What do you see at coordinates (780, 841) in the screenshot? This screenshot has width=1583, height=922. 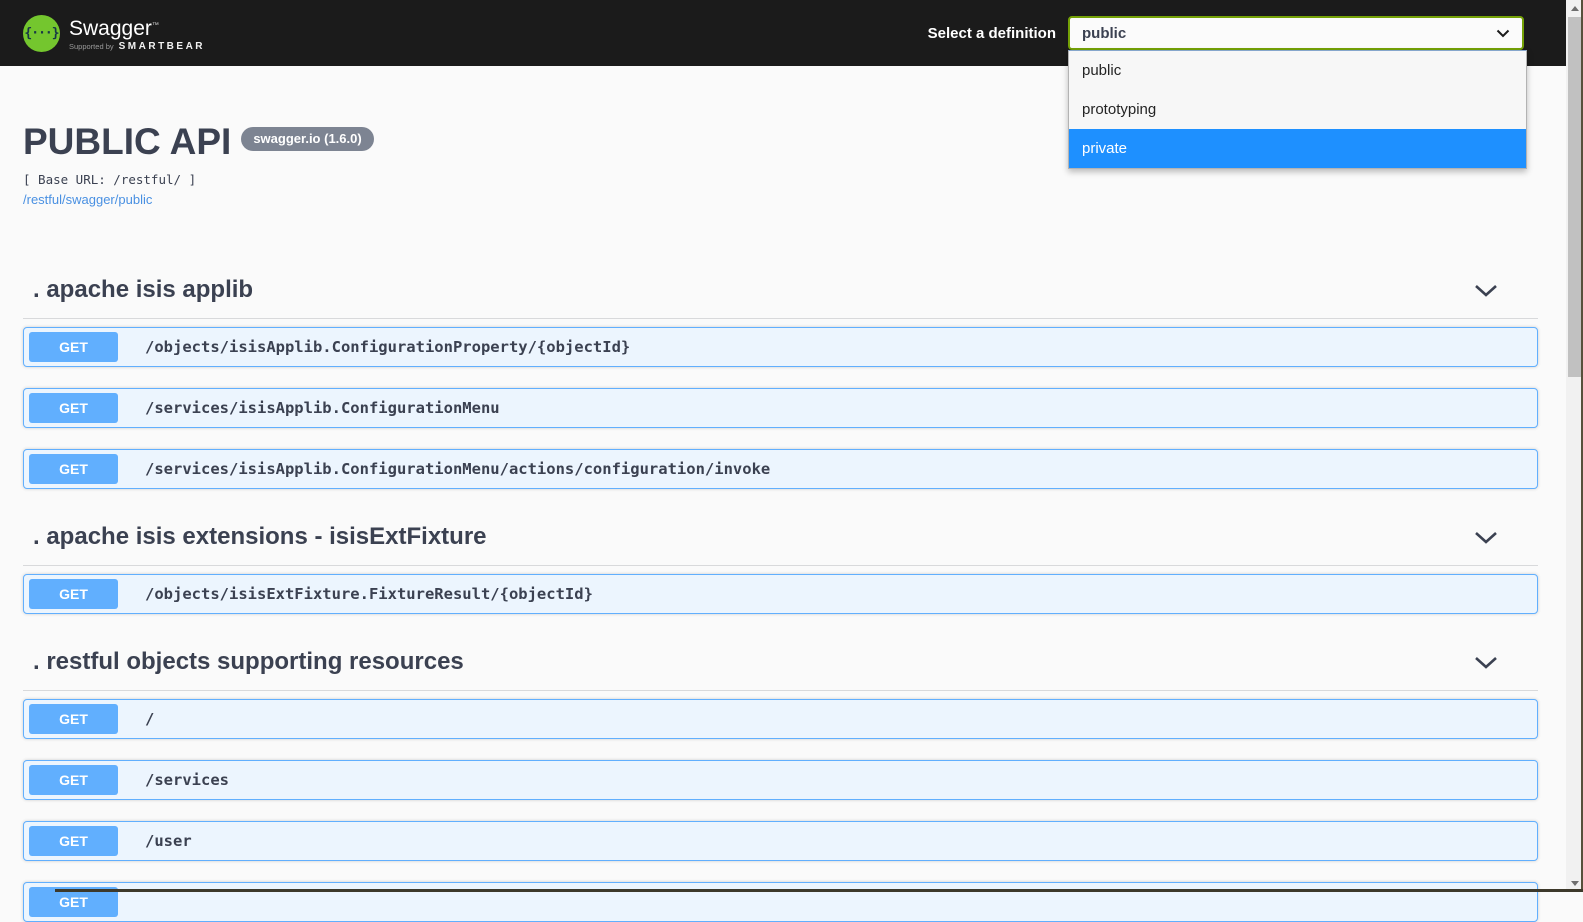 I see `endpoint-row: GET /user` at bounding box center [780, 841].